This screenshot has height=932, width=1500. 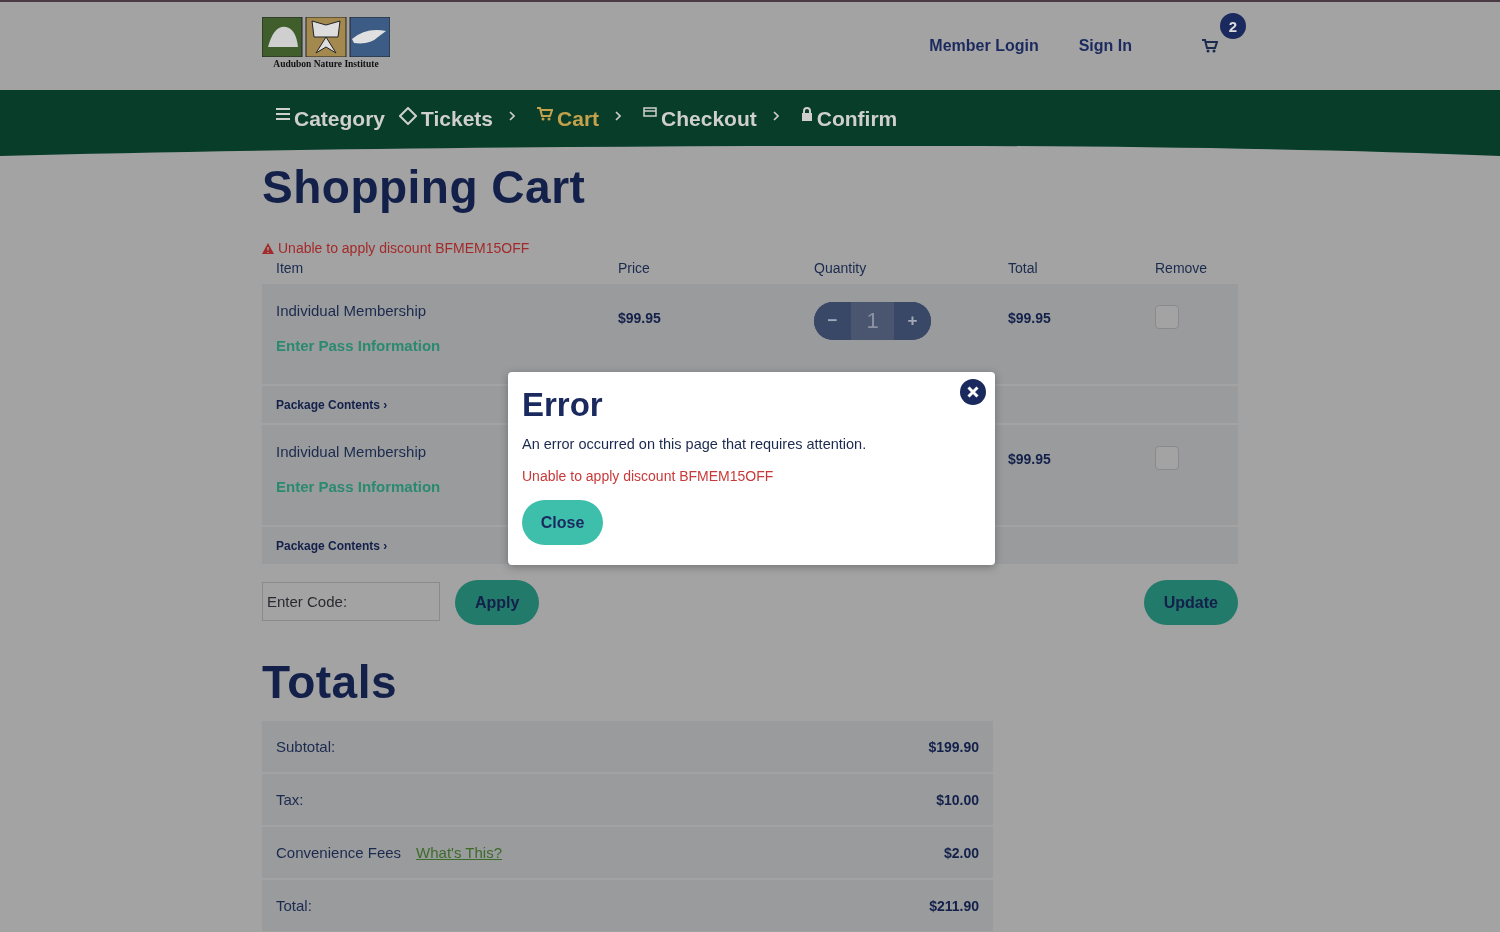 What do you see at coordinates (424, 187) in the screenshot?
I see `page-title: Shopping Cart` at bounding box center [424, 187].